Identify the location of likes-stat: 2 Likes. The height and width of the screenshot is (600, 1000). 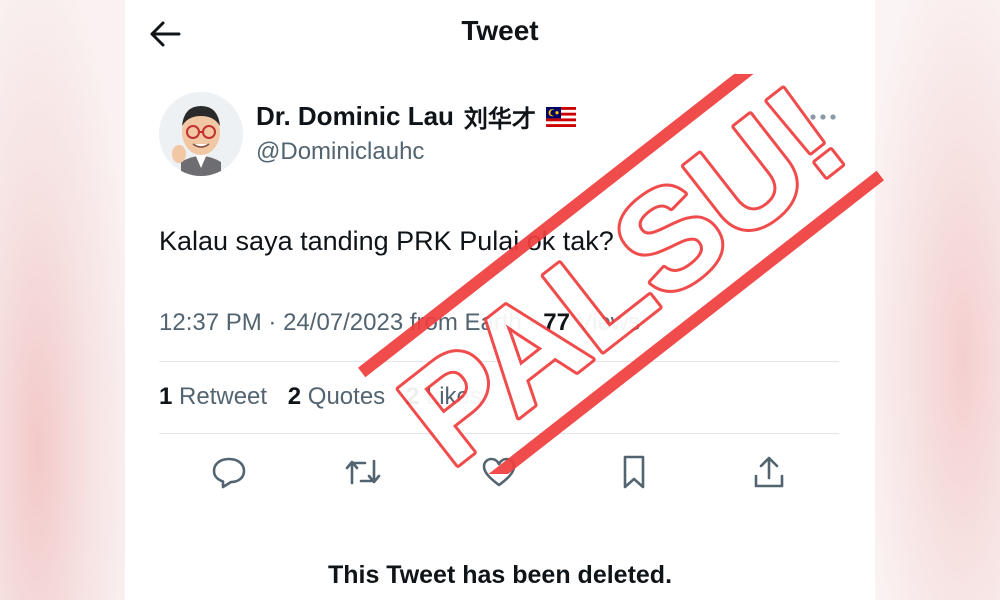
(444, 396).